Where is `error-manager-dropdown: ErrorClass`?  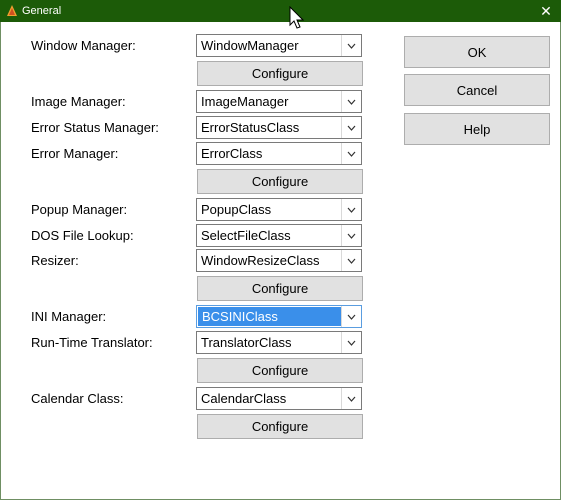
error-manager-dropdown: ErrorClass is located at coordinates (279, 153).